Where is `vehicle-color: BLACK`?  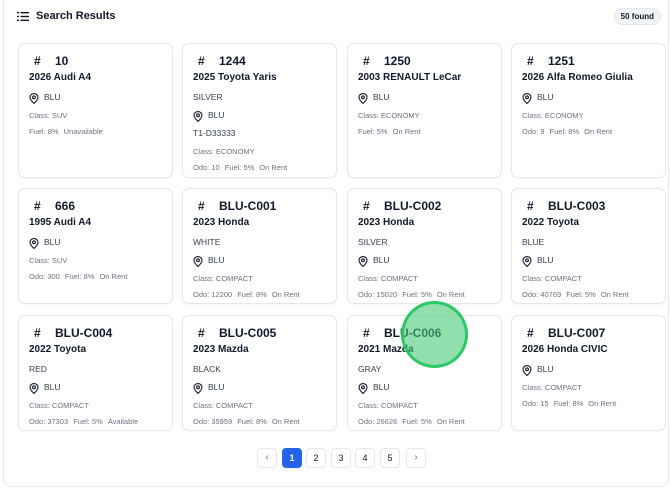 vehicle-color: BLACK is located at coordinates (207, 369).